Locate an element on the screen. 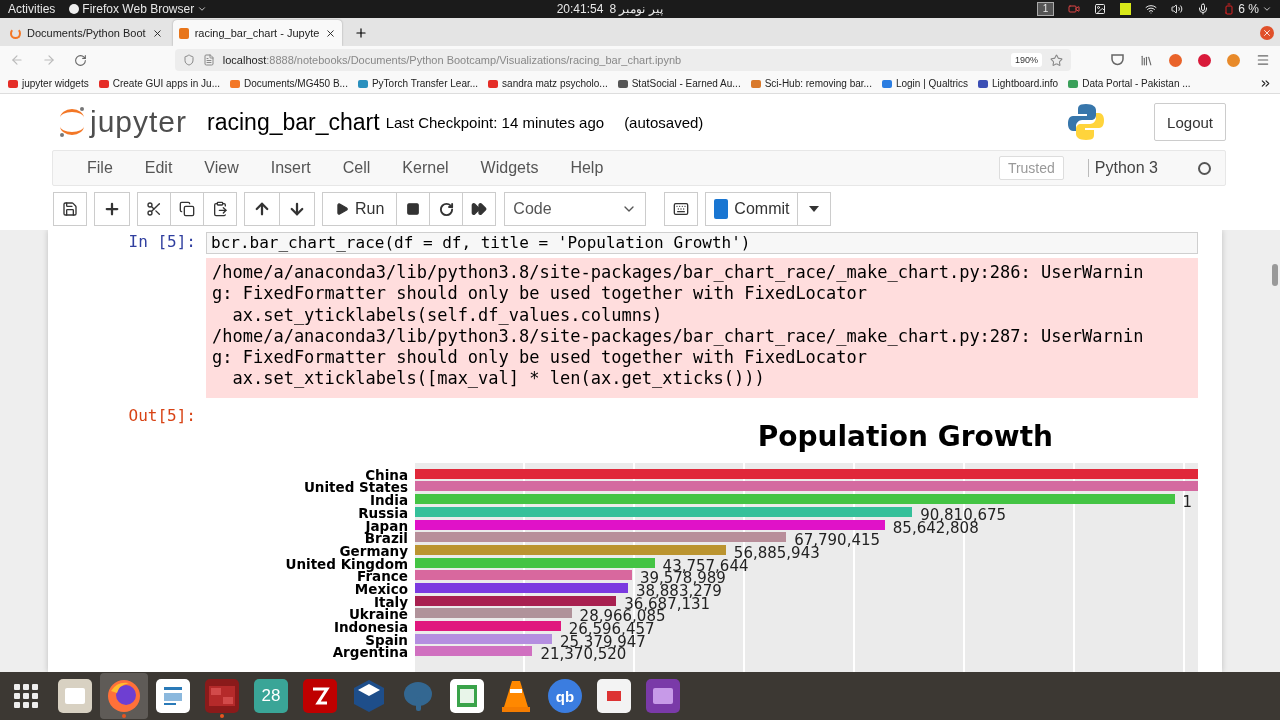 The image size is (1280, 720). add-cell-button is located at coordinates (112, 209).